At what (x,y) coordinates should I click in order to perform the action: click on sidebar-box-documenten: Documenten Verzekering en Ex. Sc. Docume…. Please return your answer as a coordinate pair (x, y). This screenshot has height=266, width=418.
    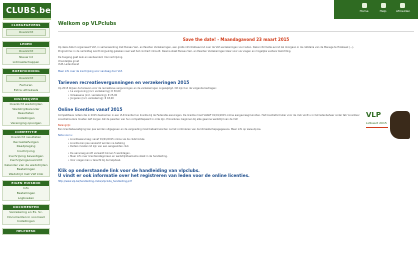
    Looking at the image, I should click on (26, 215).